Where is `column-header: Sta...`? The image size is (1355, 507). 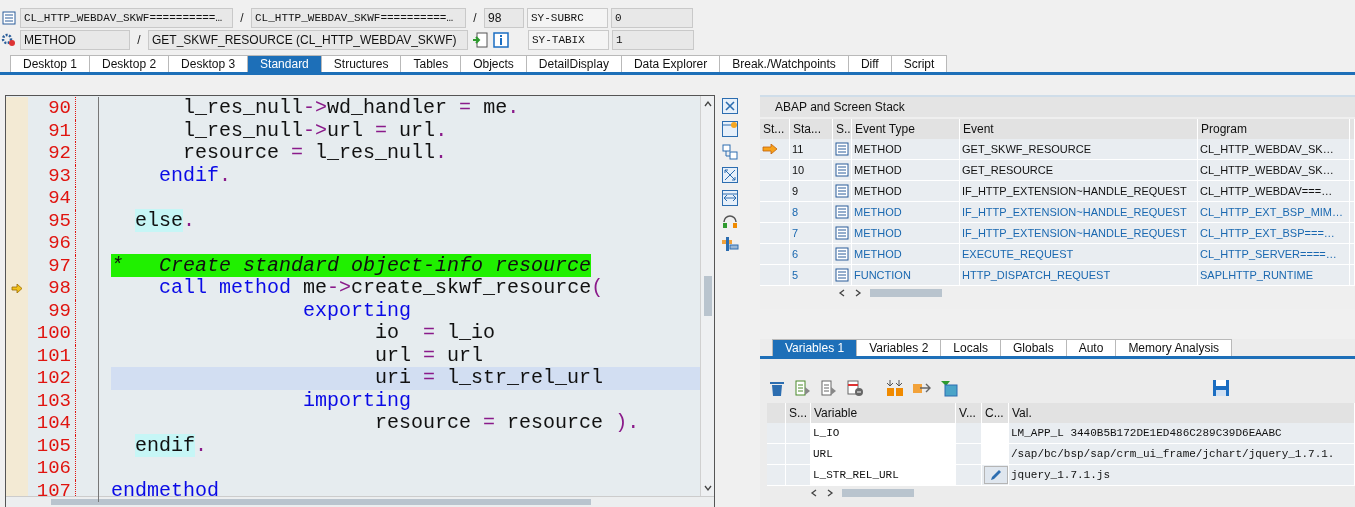 column-header: Sta... is located at coordinates (811, 129).